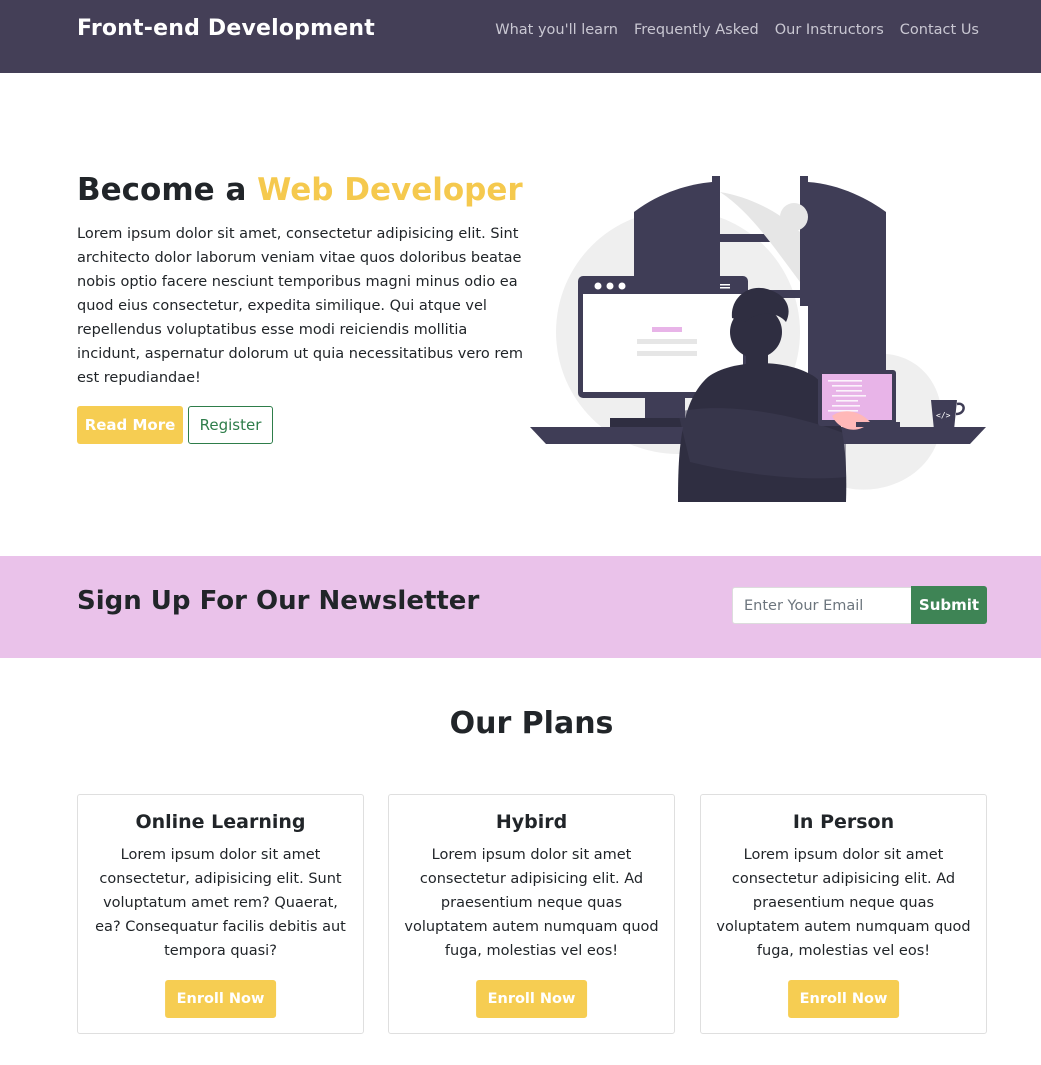 Image resolution: width=1041 pixels, height=1065 pixels. I want to click on nav-link-contact-us: Contact Us, so click(939, 30).